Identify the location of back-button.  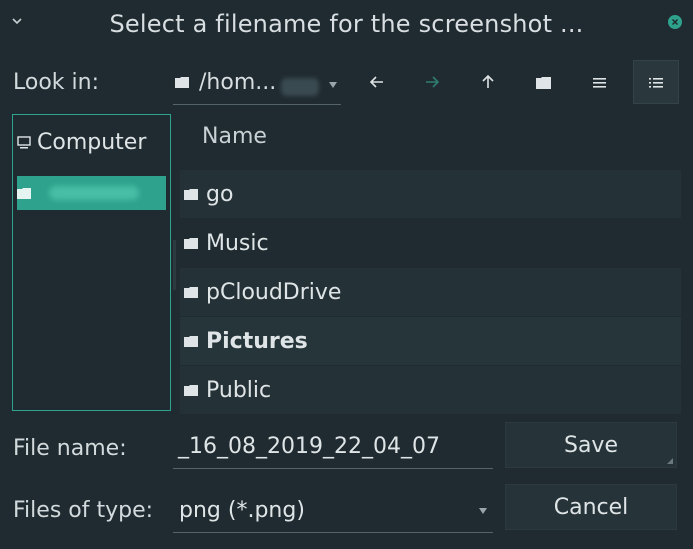
(377, 82).